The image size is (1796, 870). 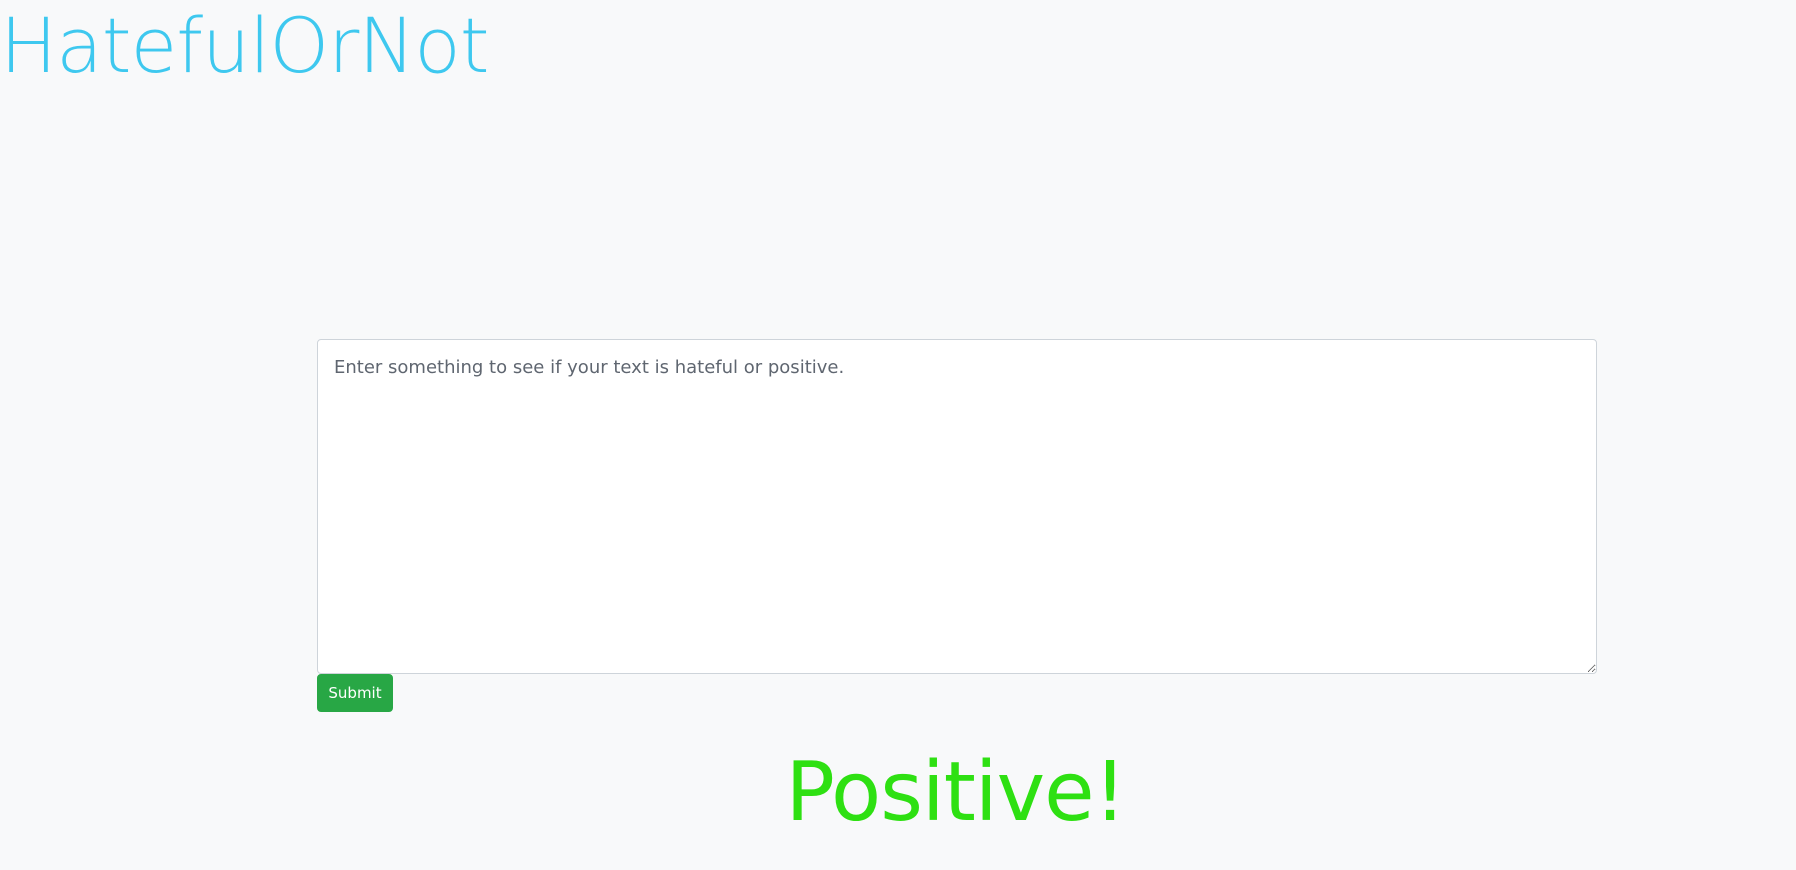 What do you see at coordinates (956, 792) in the screenshot?
I see `result-label: Positive!` at bounding box center [956, 792].